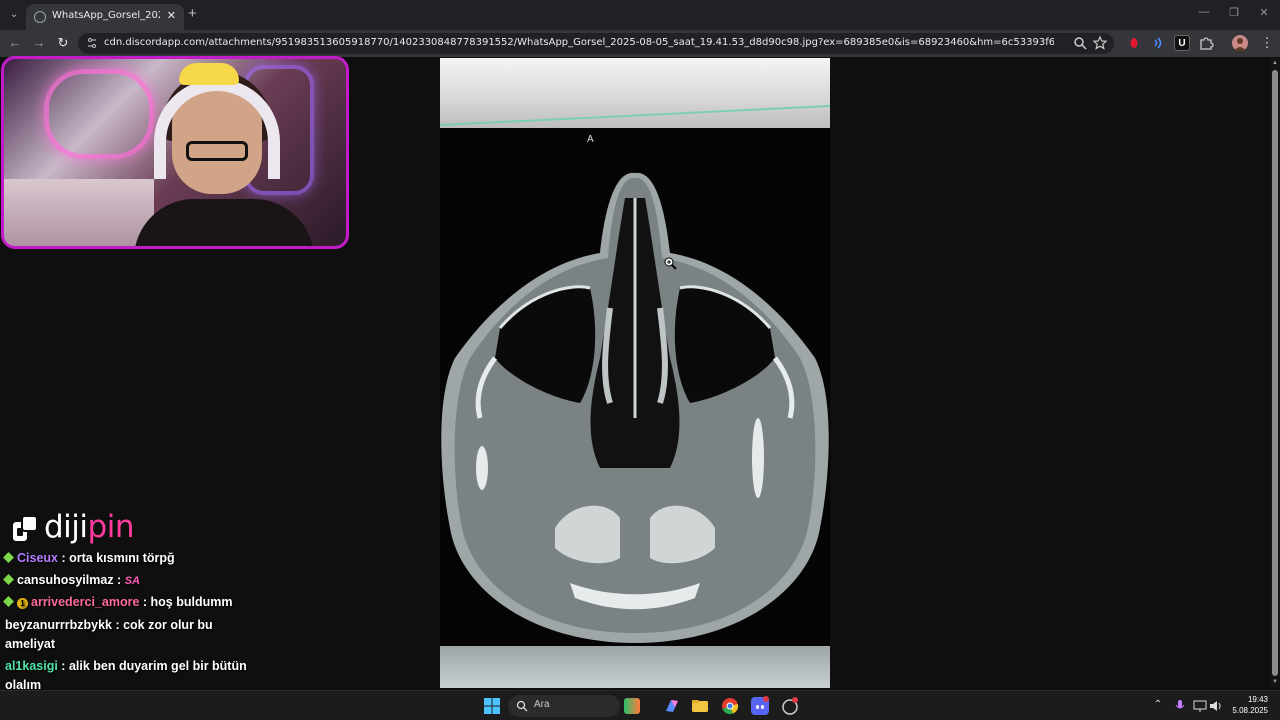 The image size is (1280, 720). Describe the element at coordinates (192, 14) in the screenshot. I see `new-tab-button: +` at that location.